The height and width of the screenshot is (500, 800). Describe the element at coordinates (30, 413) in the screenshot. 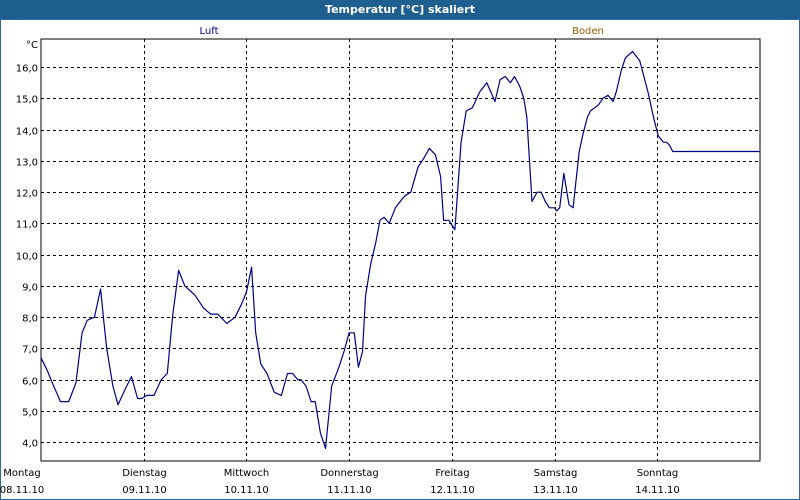

I see `y-tick-label: 5,0` at that location.